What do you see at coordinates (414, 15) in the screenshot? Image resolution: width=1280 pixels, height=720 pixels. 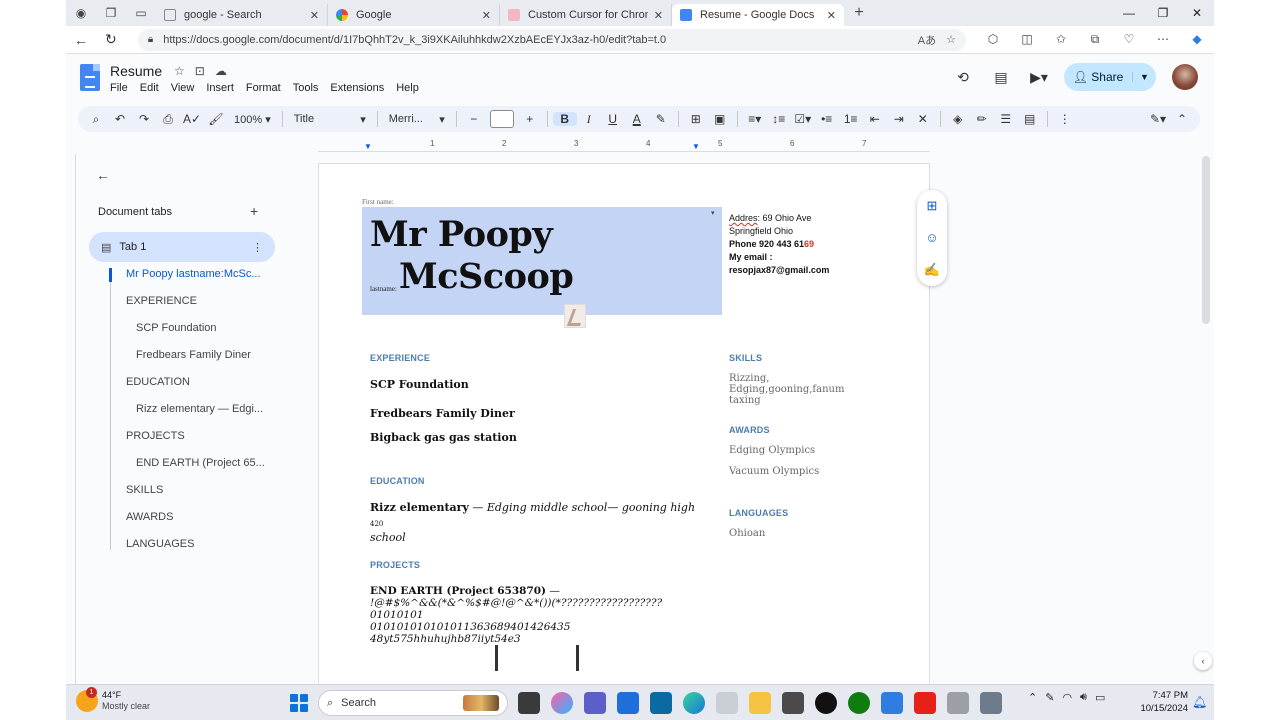 I see `browser-tab-google: Google ✕` at bounding box center [414, 15].